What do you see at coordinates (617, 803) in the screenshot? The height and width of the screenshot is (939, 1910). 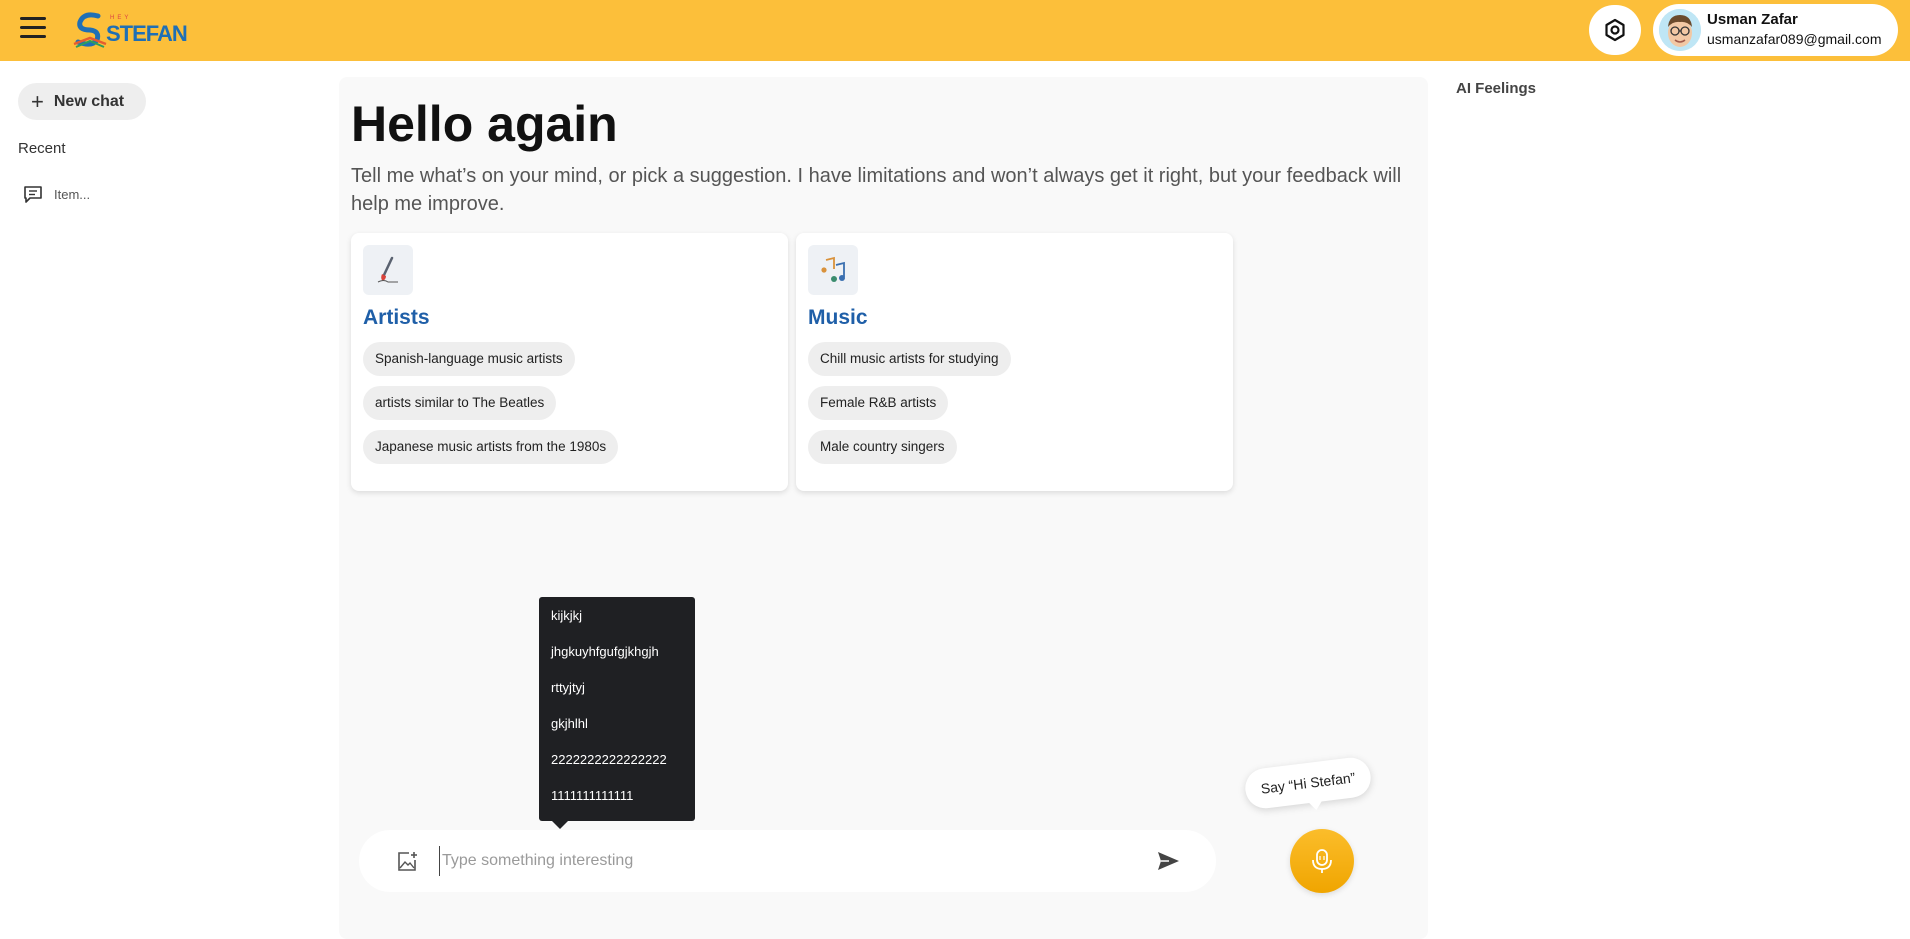 I see `popup-menu-item: 1111111111111` at bounding box center [617, 803].